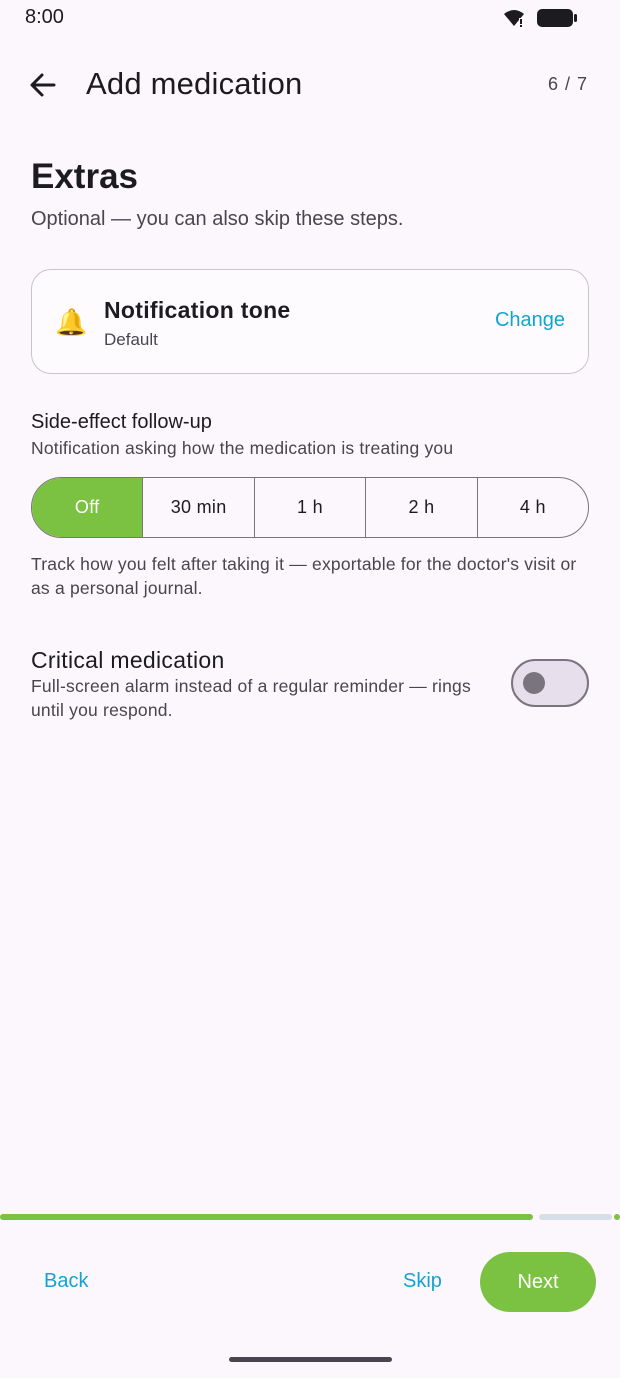  Describe the element at coordinates (310, 321) in the screenshot. I see `notification-tone-card: 🔔 Notification tone Default Change` at that location.